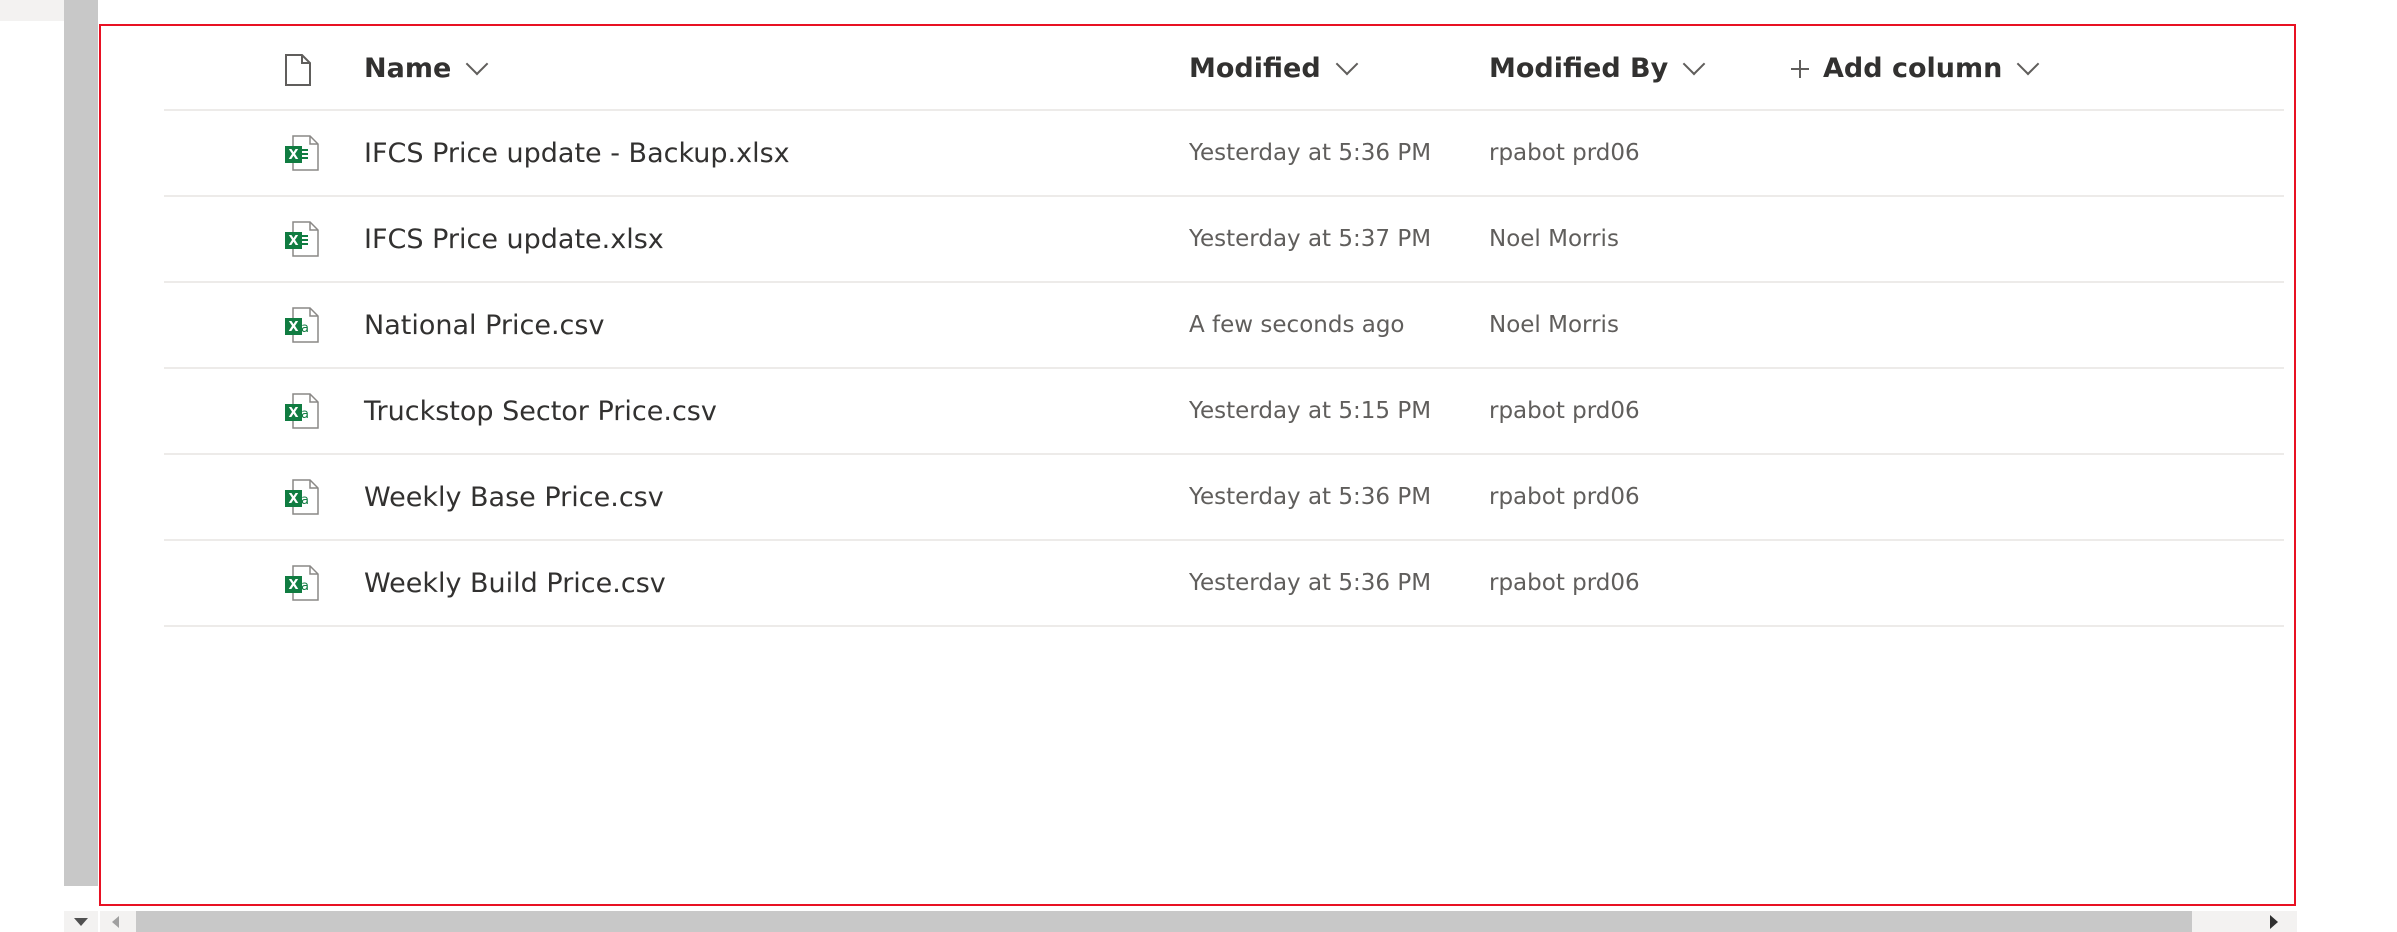 The height and width of the screenshot is (932, 2397). What do you see at coordinates (81, 443) in the screenshot?
I see `vertical-scrollbar` at bounding box center [81, 443].